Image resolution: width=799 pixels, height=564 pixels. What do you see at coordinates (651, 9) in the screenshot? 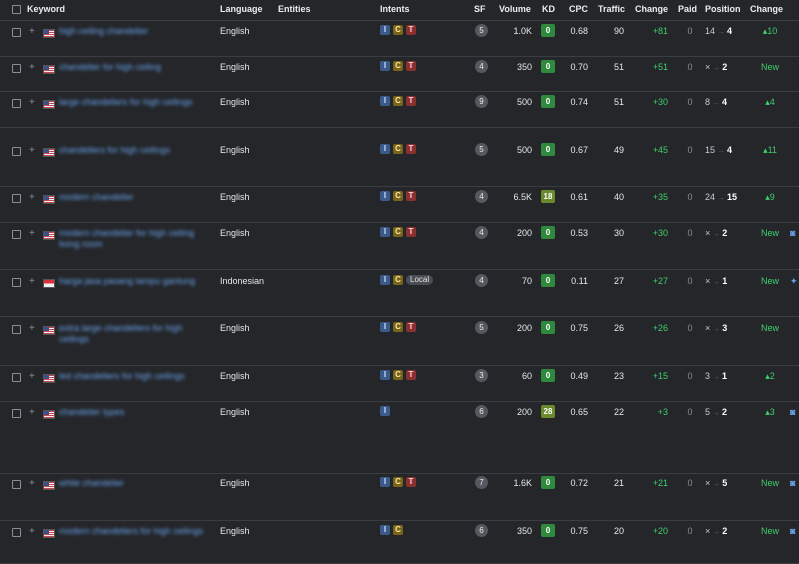
I see `header-change: Change` at bounding box center [651, 9].